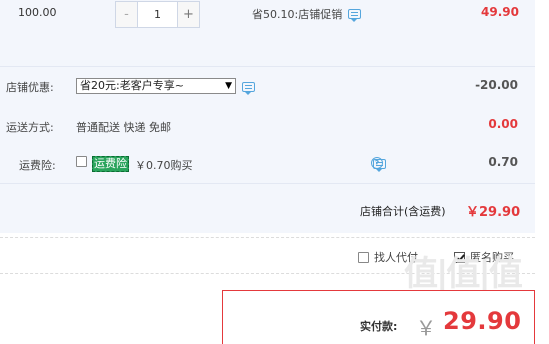 The image size is (549, 344). Describe the element at coordinates (463, 274) in the screenshot. I see `watermark: 值|值|值` at that location.